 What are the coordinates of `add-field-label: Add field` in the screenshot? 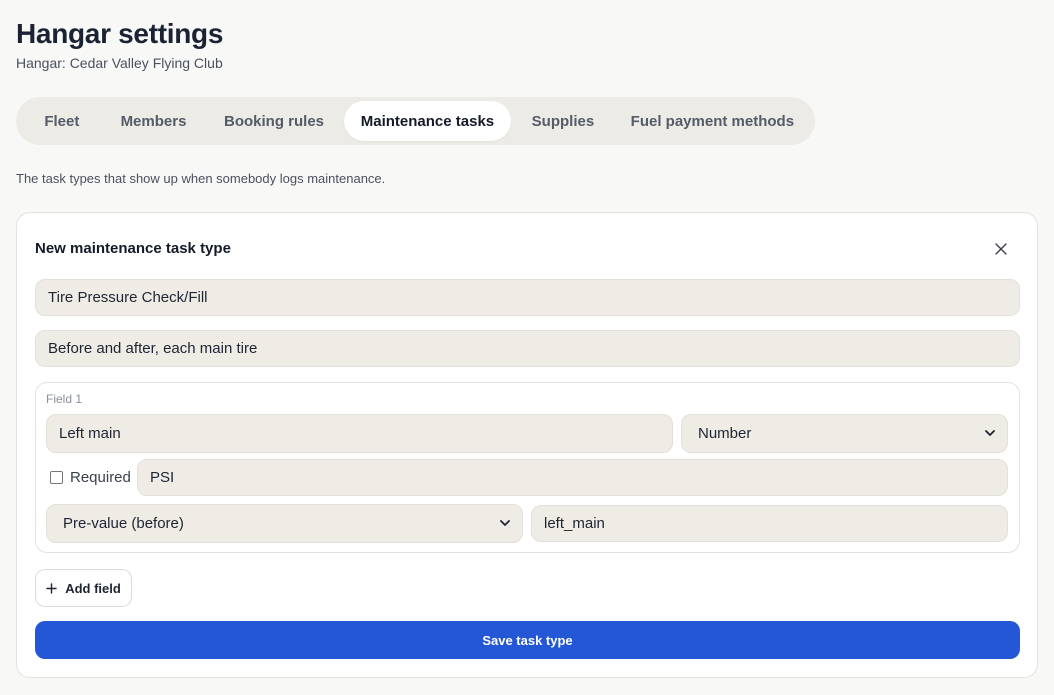 It's located at (93, 588).